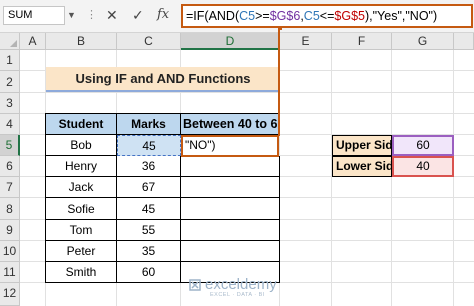  I want to click on active-cell-d5: "NO"), so click(230, 146).